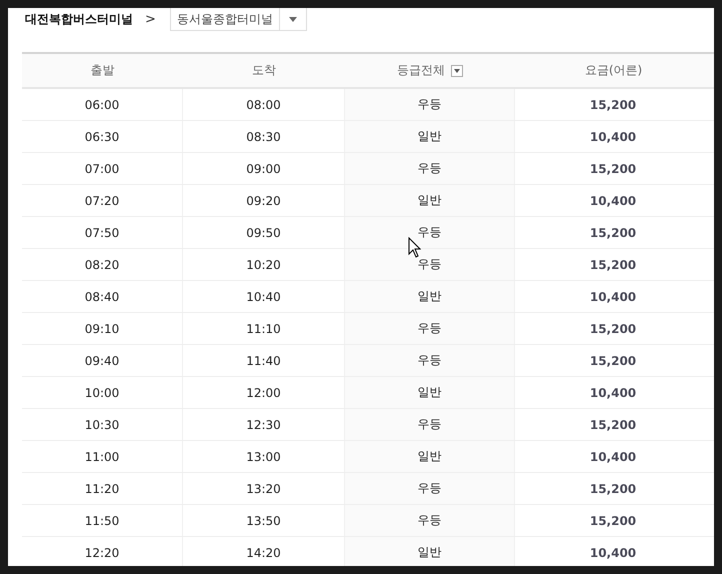 The width and height of the screenshot is (722, 574). I want to click on departure-time: 07:00, so click(102, 168).